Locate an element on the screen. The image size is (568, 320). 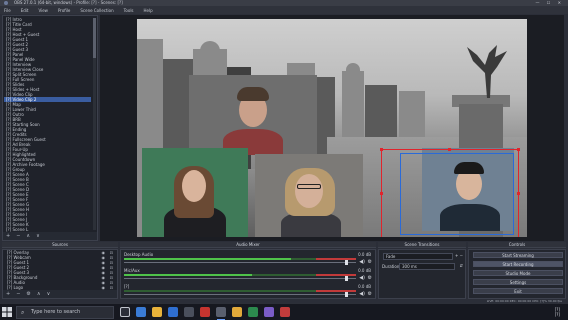
settings-button: Settings is located at coordinates (518, 282).